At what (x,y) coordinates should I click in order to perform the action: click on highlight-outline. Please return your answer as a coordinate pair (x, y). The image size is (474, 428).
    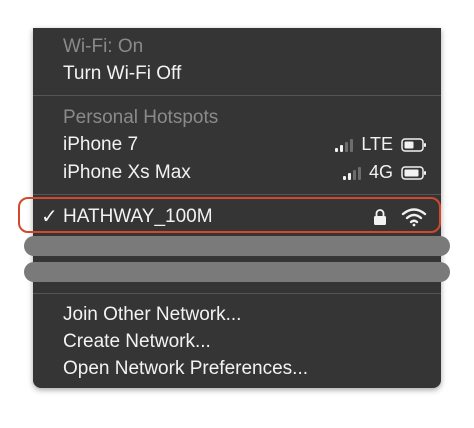
    Looking at the image, I should click on (229, 215).